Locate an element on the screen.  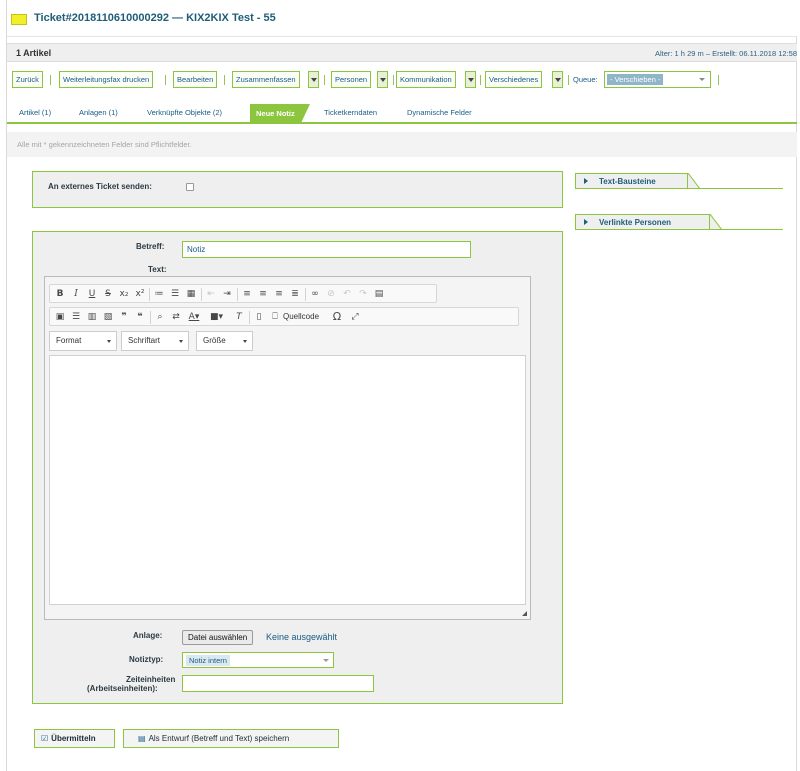
submit-button-label: Übermitteln is located at coordinates (73, 738).